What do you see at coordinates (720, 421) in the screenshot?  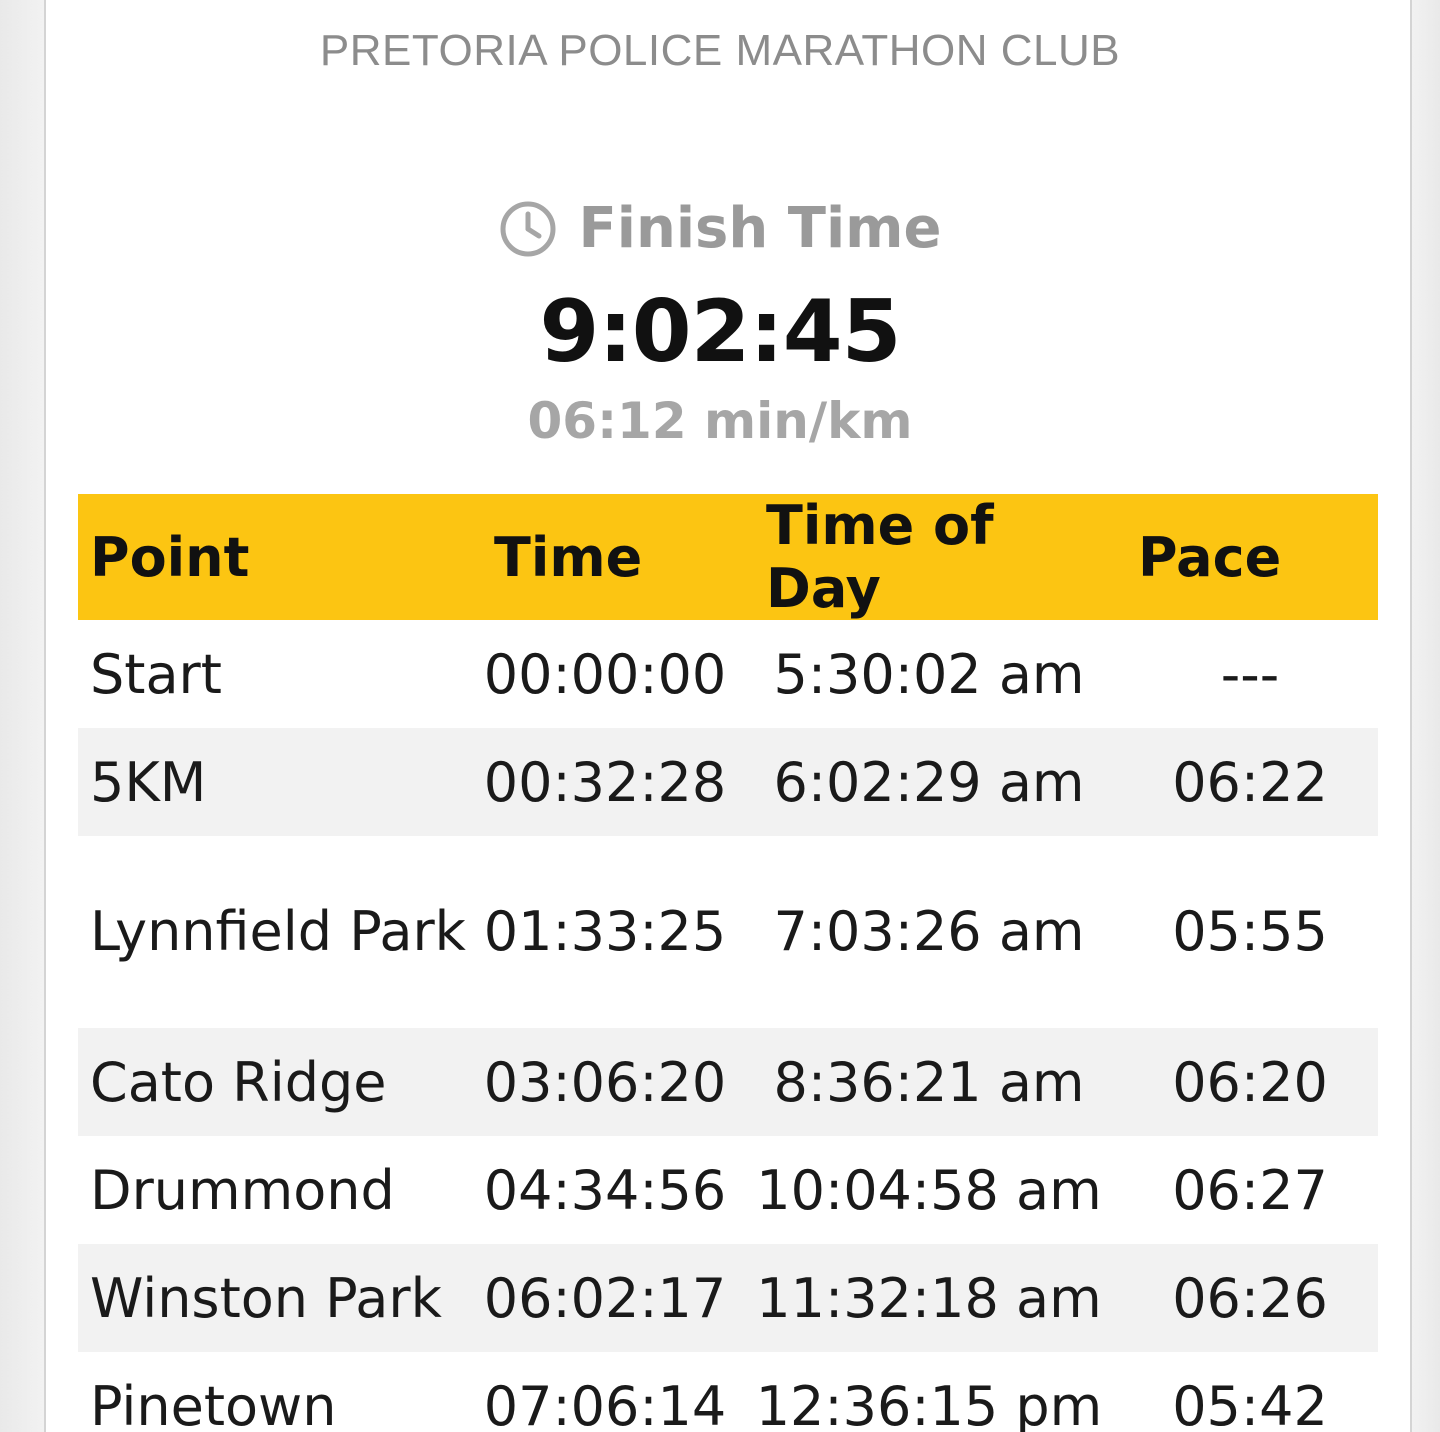 I see `finish-pace-value: 06:12 min/km` at bounding box center [720, 421].